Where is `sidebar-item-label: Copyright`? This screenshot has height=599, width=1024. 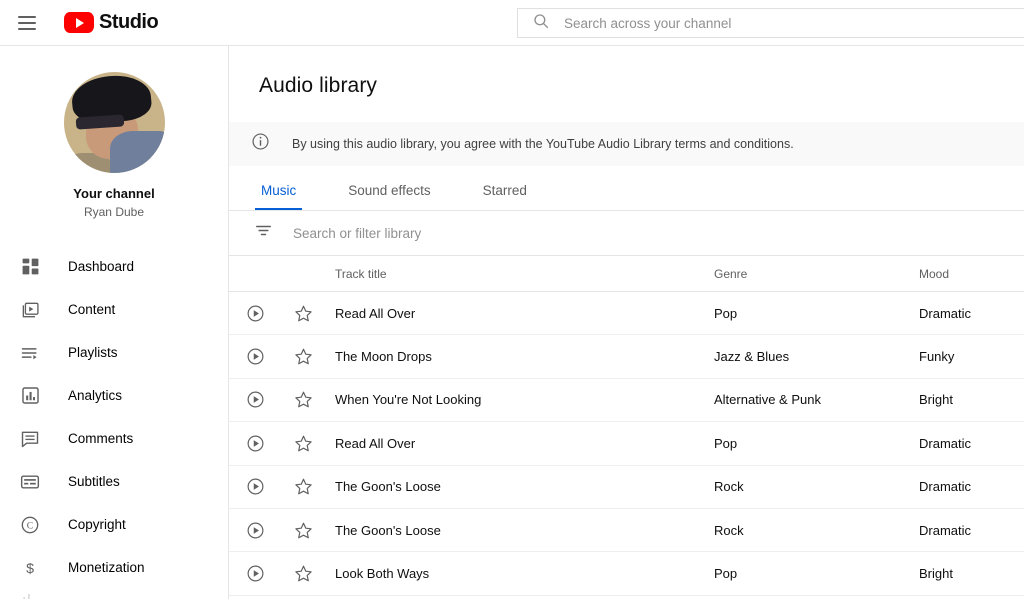 sidebar-item-label: Copyright is located at coordinates (97, 524).